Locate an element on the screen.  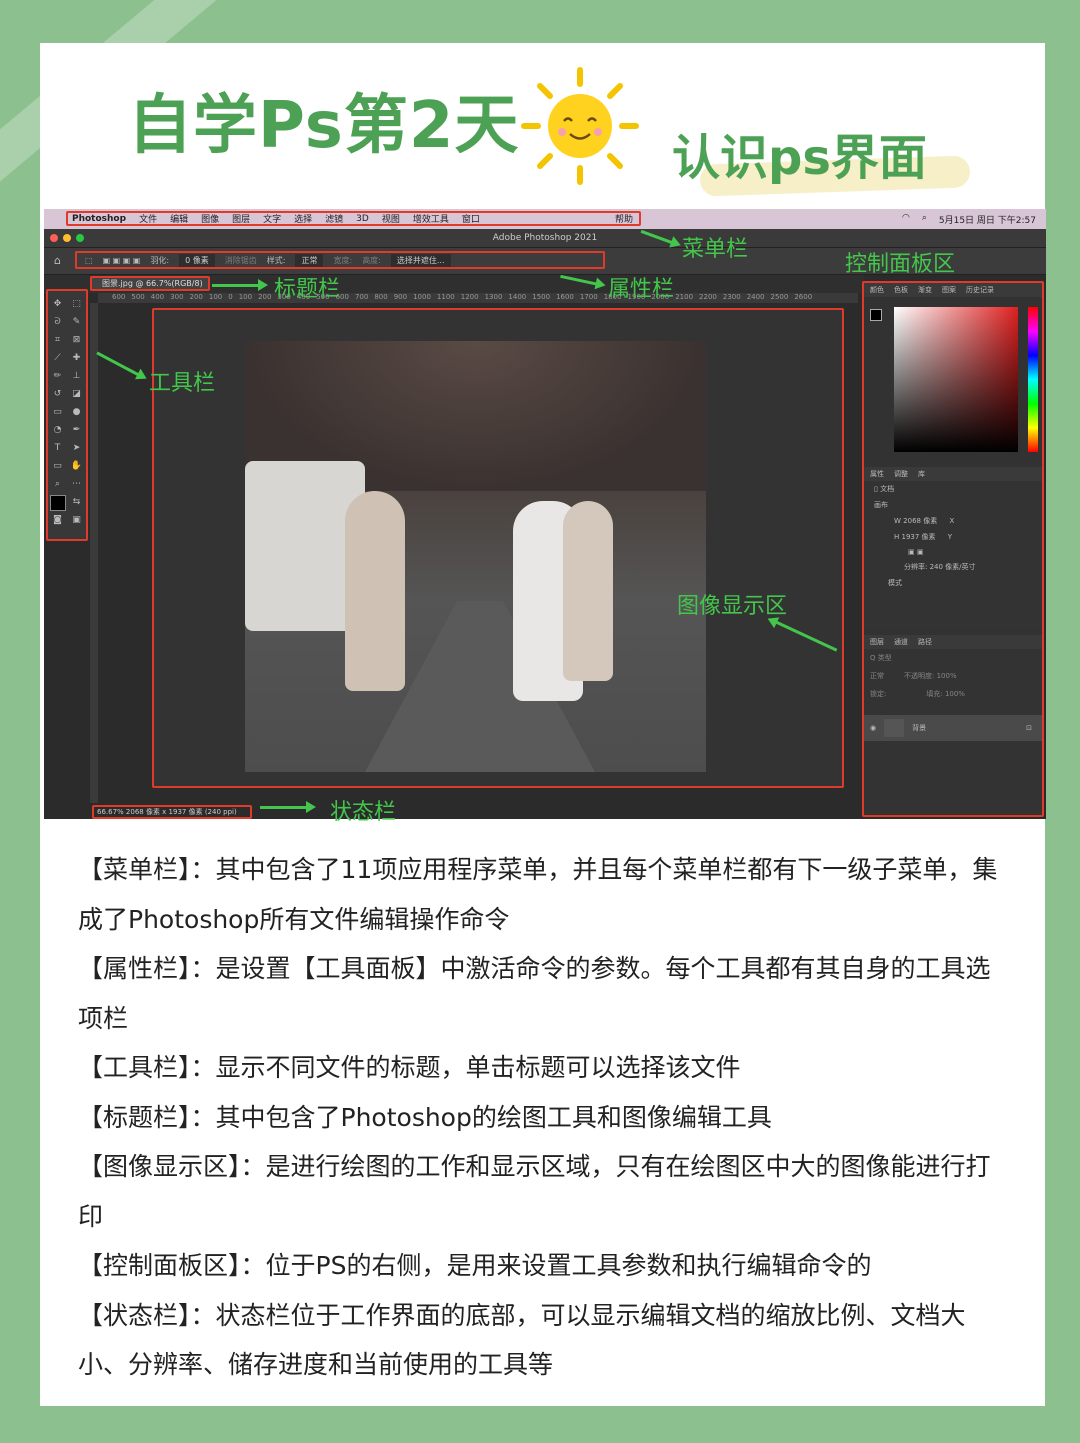
feather-label: 羽化: is located at coordinates (160, 260).